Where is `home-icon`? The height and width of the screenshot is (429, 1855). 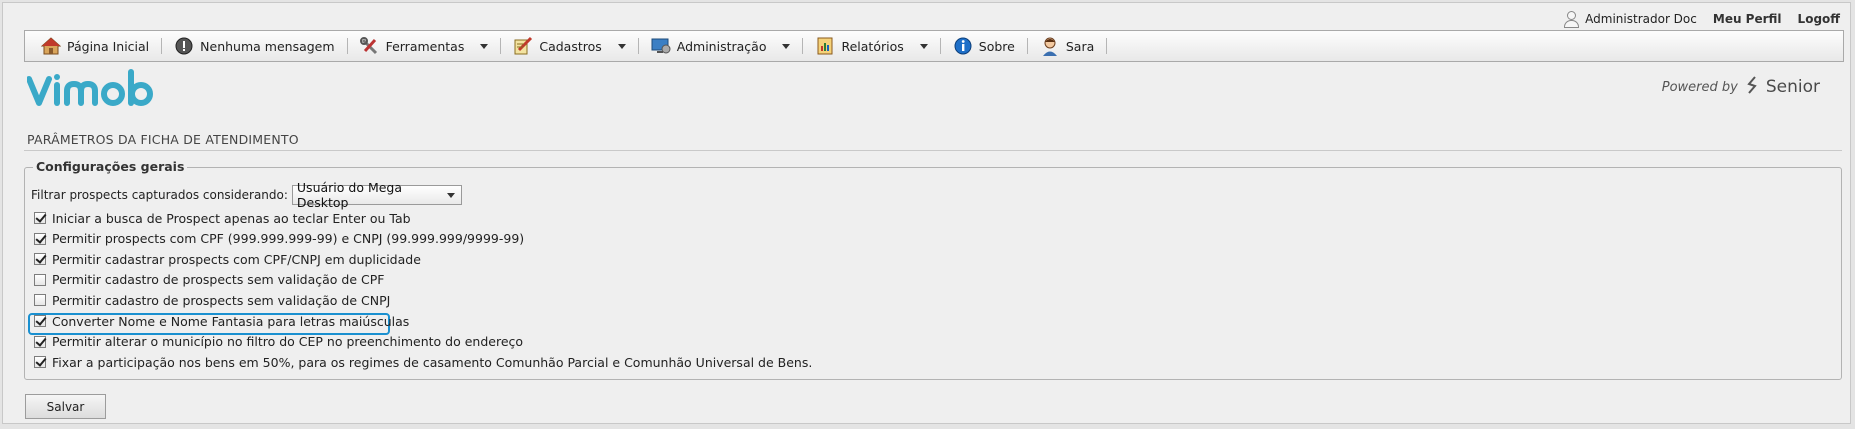
home-icon is located at coordinates (51, 46).